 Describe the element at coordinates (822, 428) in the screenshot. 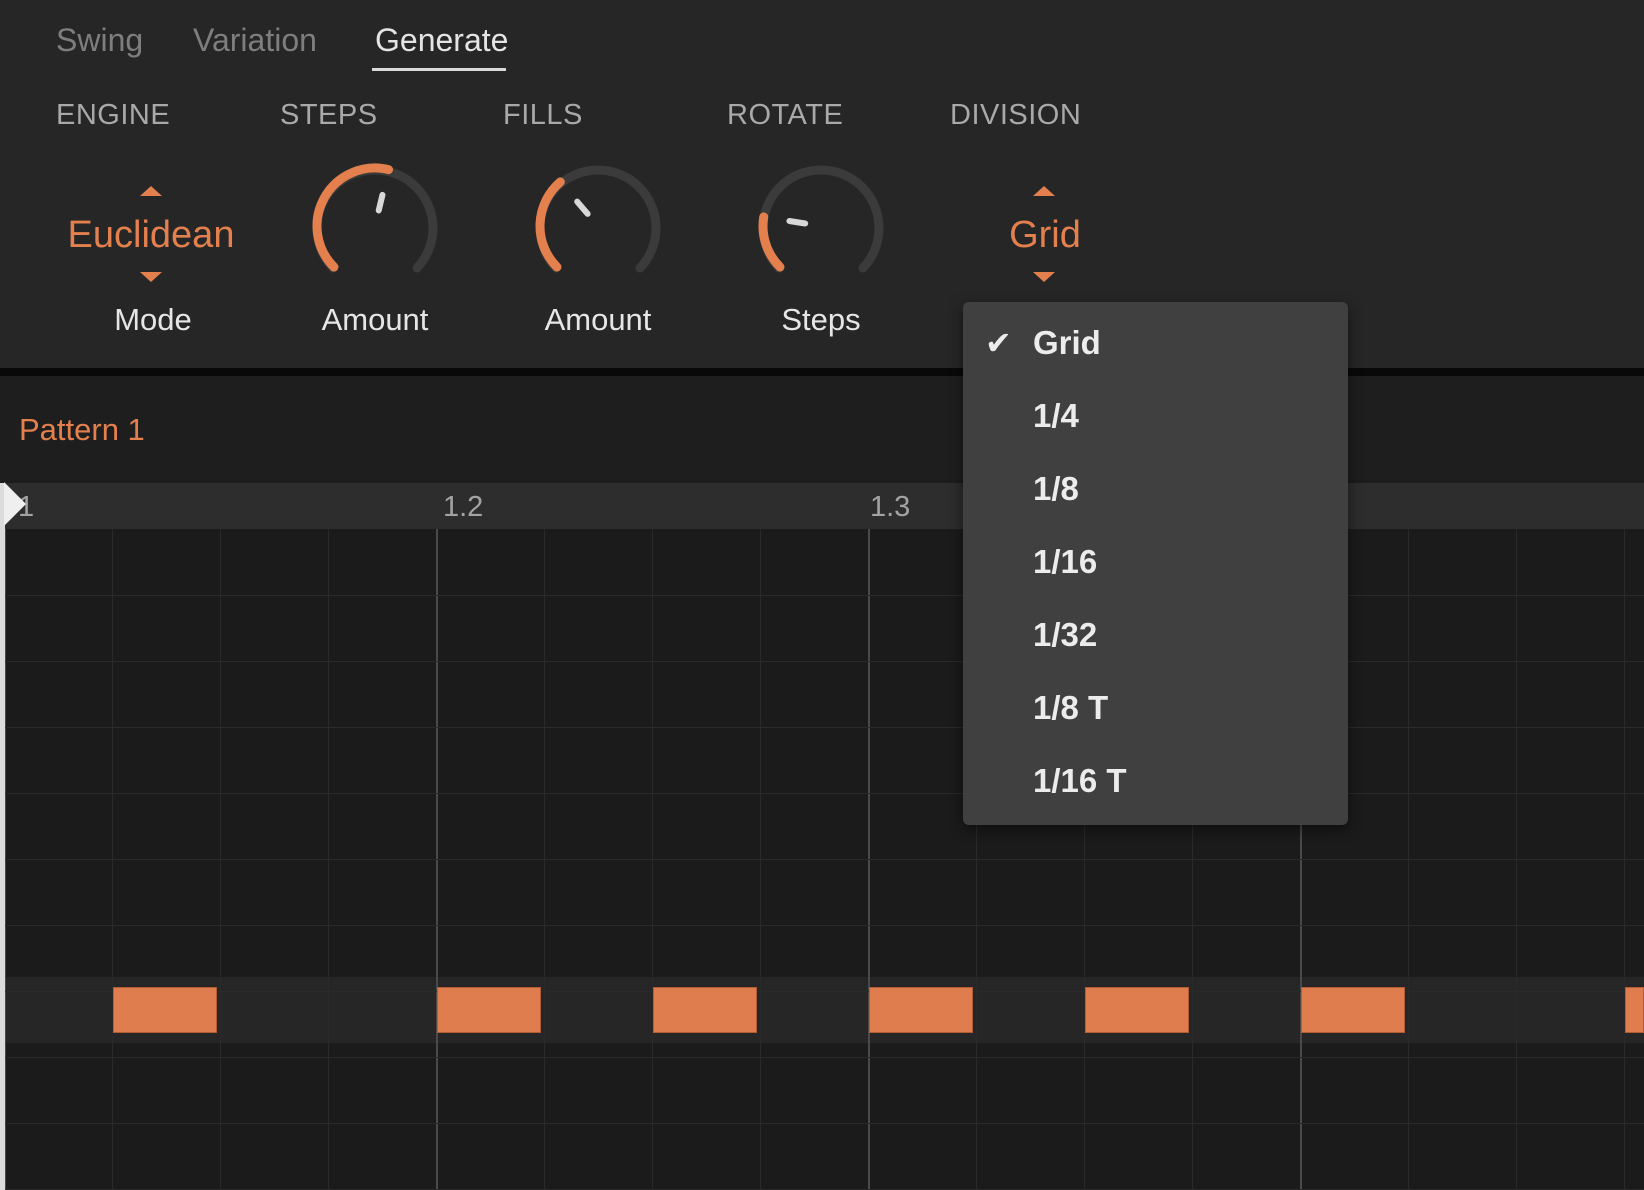

I see `pattern-header` at that location.